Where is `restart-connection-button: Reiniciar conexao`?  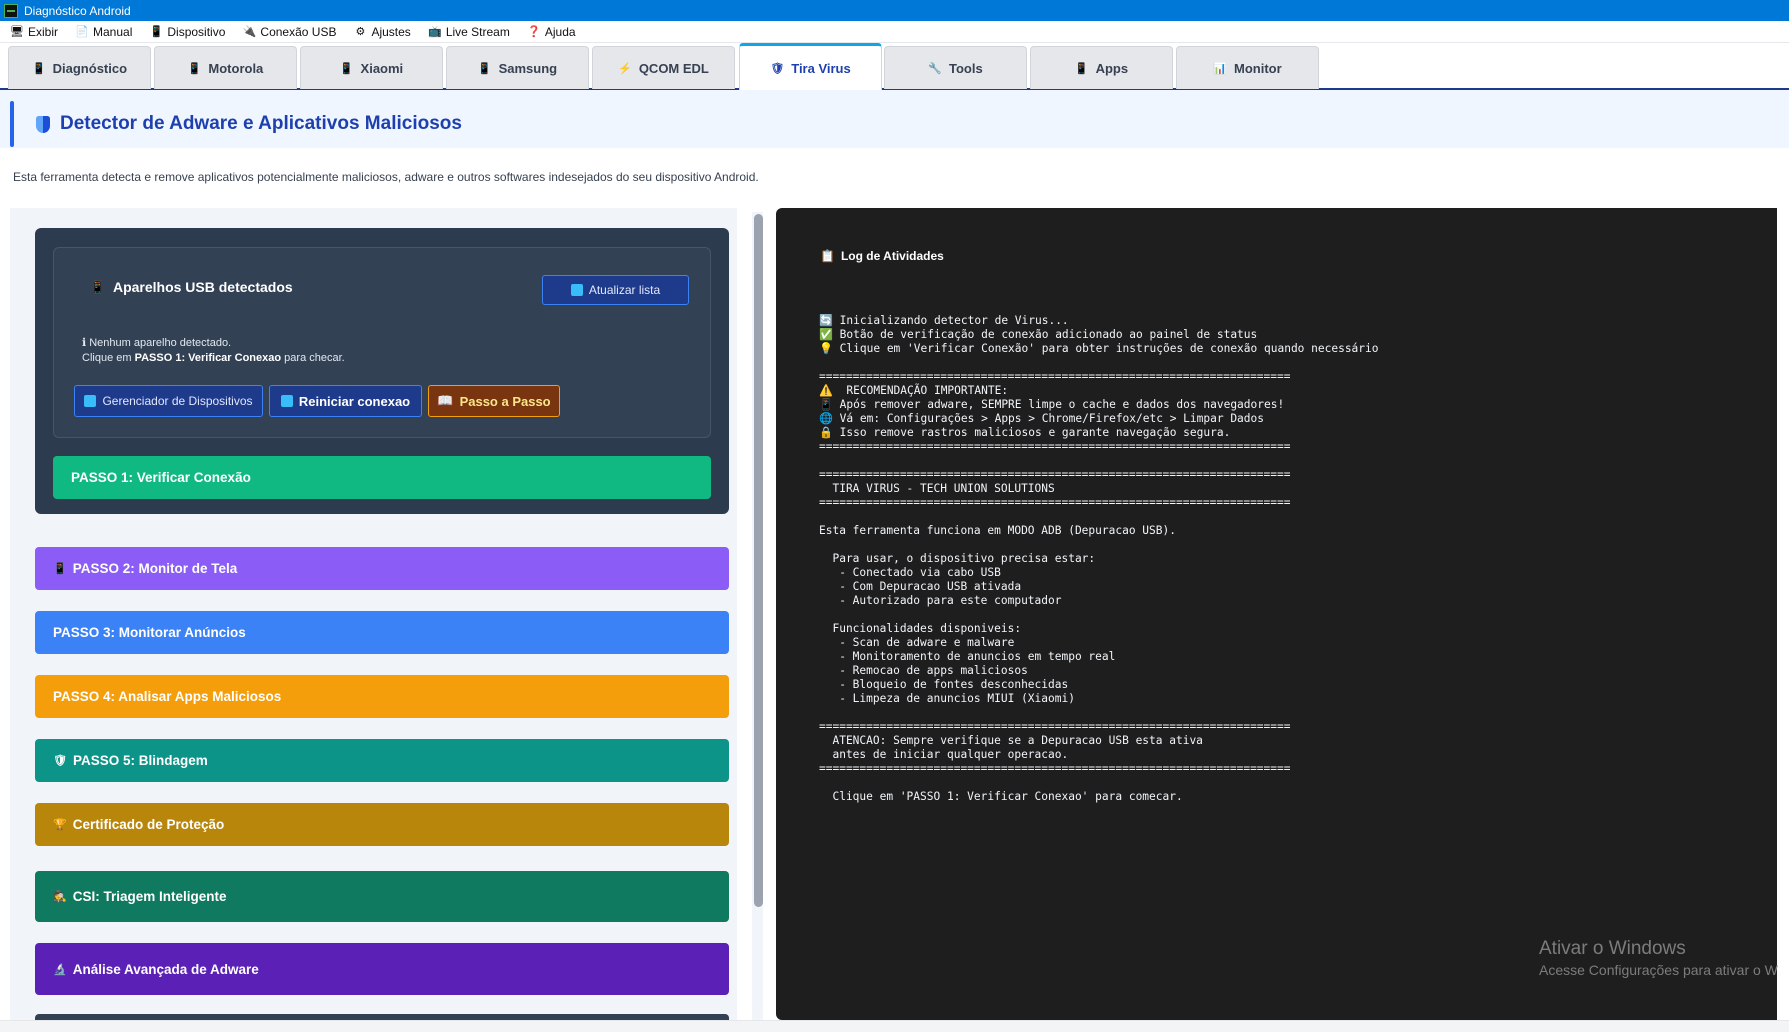
restart-connection-button: Reiniciar conexao is located at coordinates (345, 401).